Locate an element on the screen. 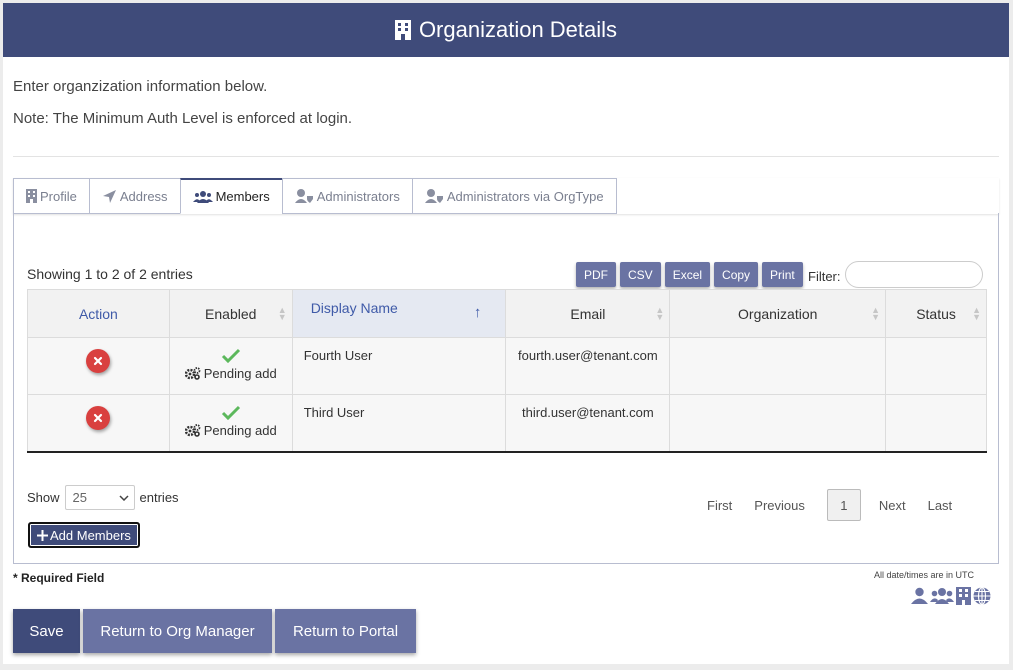 The height and width of the screenshot is (670, 1013). email-cell: third.user@tenant.com is located at coordinates (588, 423).